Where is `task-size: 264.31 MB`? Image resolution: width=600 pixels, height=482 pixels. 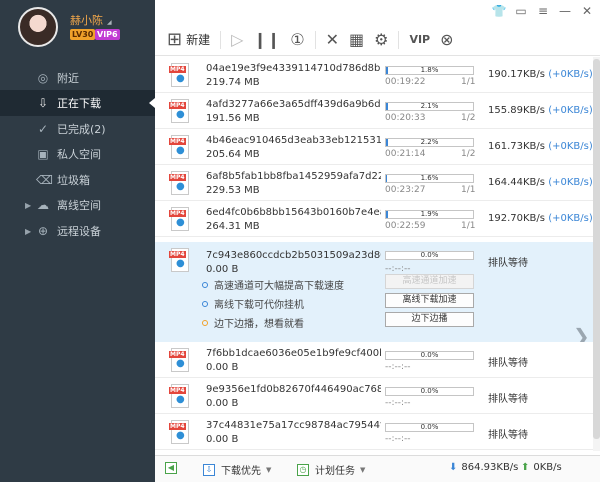 task-size: 264.31 MB is located at coordinates (233, 226).